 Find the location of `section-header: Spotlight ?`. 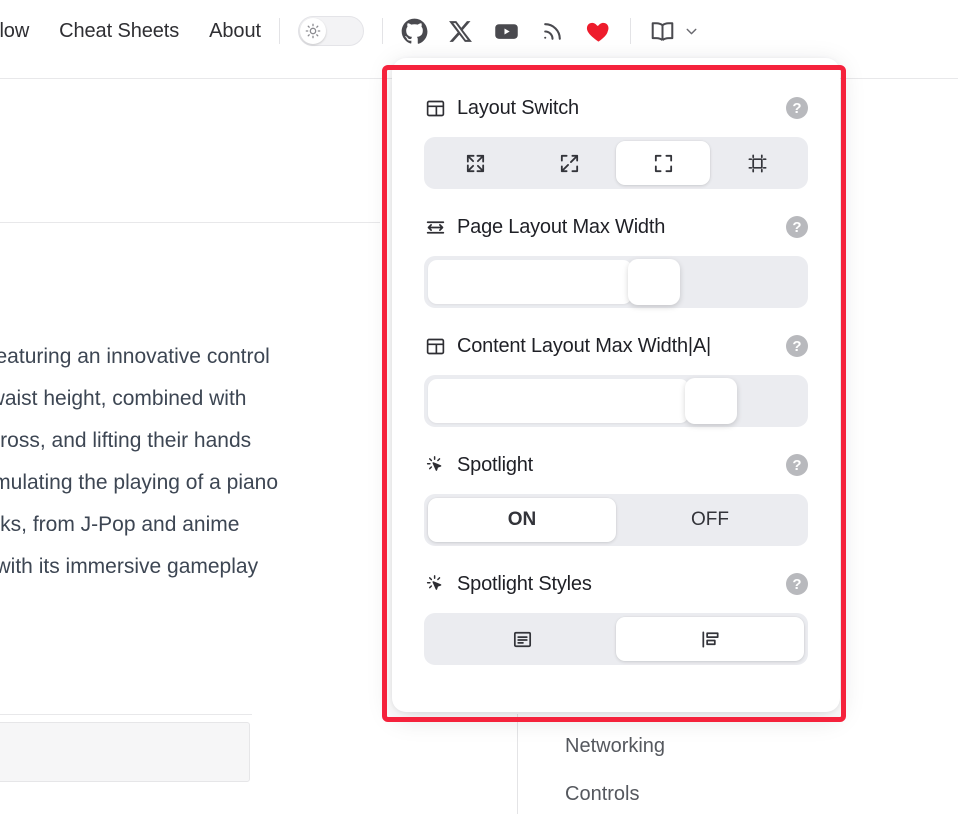

section-header: Spotlight ? is located at coordinates (616, 465).